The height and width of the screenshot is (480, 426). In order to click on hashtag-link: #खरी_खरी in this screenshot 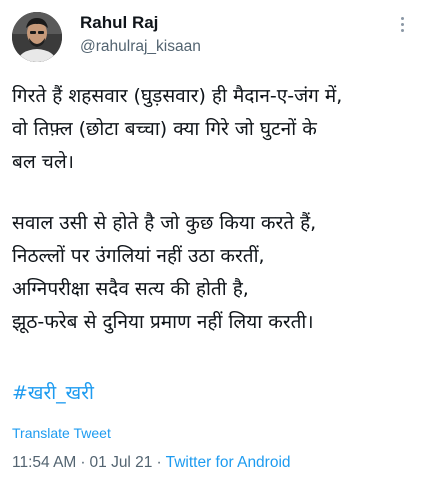, I will do `click(53, 393)`.